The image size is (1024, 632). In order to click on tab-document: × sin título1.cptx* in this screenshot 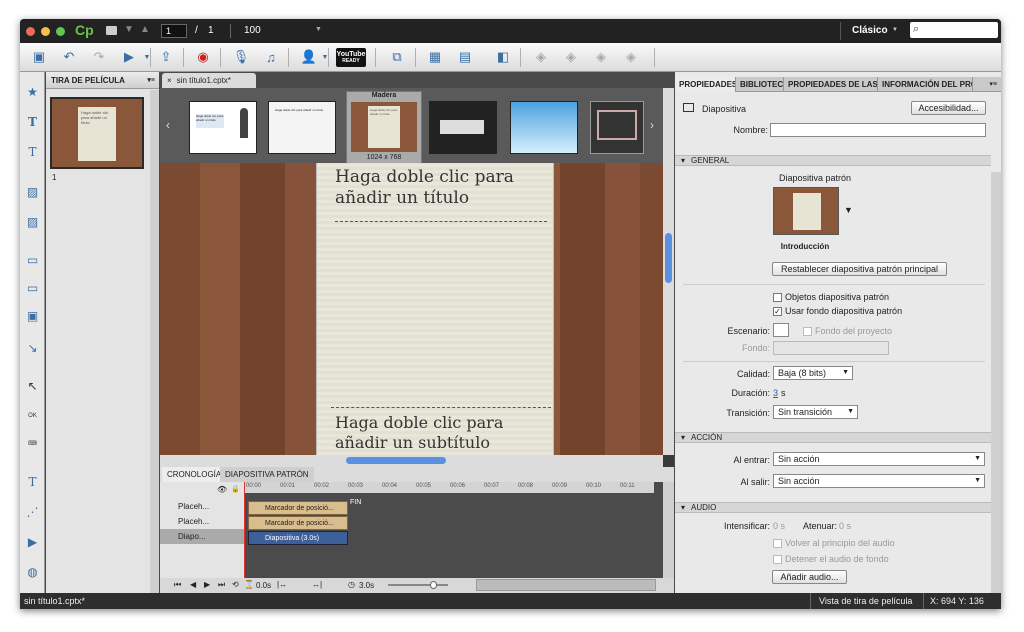, I will do `click(209, 80)`.